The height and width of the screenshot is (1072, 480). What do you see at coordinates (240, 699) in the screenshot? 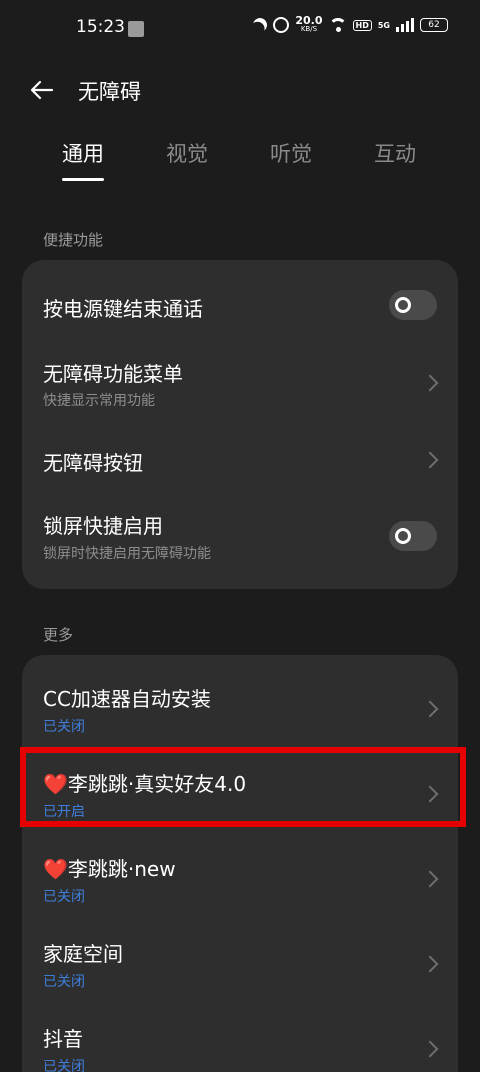
I see `setting-row-cc-accelerator: CC加速器自动安装 已关闭` at bounding box center [240, 699].